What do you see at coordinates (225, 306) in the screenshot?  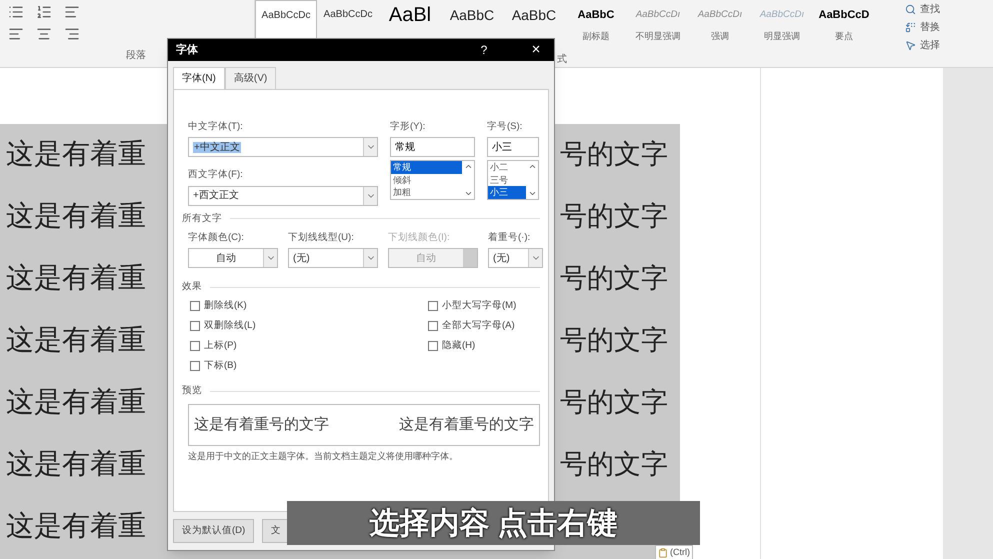 I see `checkbox-label: 删除线(K)` at bounding box center [225, 306].